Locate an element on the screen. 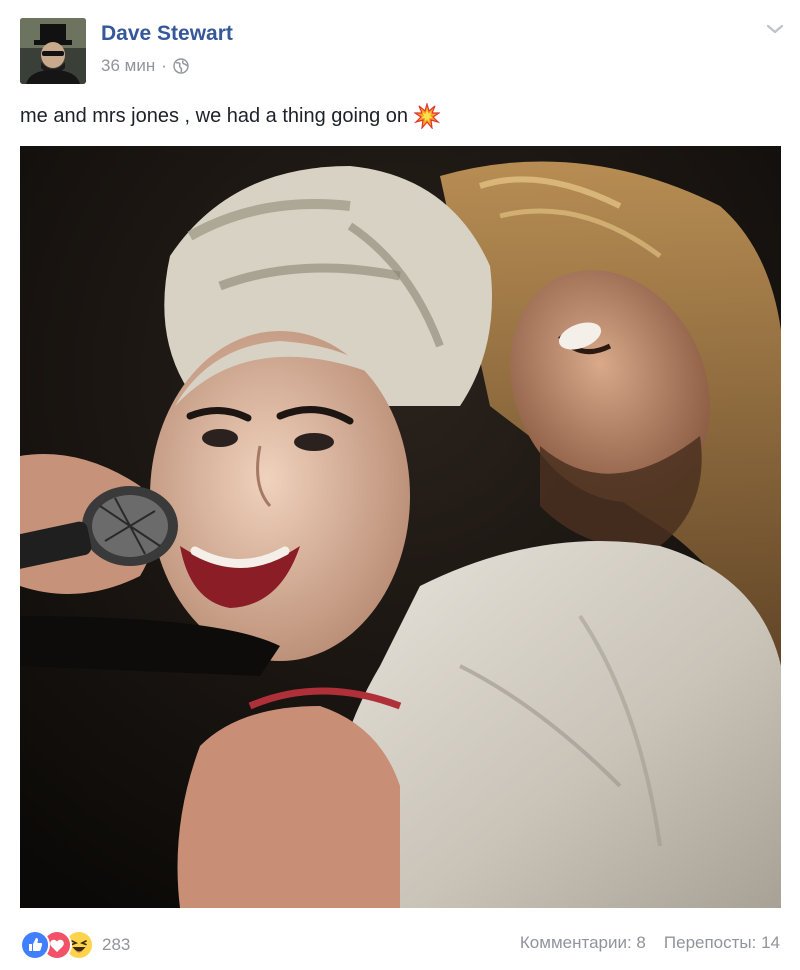 Image resolution: width=800 pixels, height=970 pixels. post-timestamp: 36 мин is located at coordinates (128, 66).